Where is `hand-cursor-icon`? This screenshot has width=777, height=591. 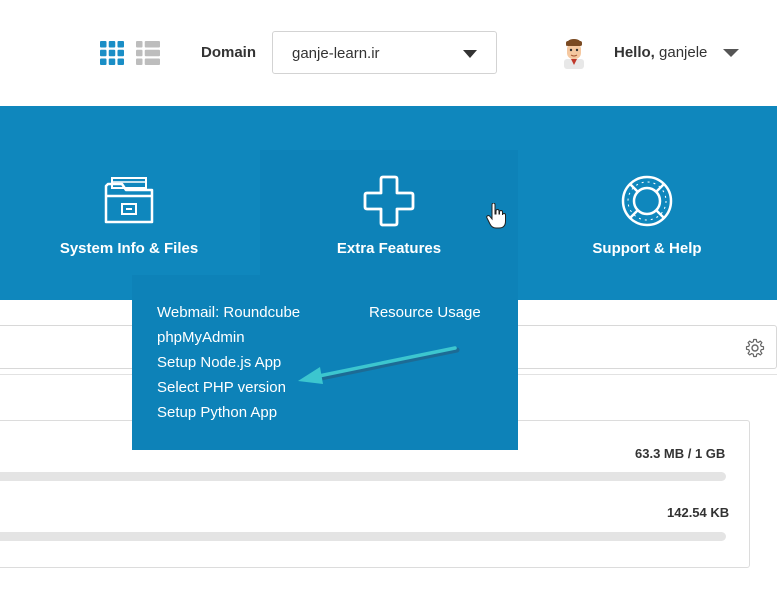
hand-cursor-icon is located at coordinates (496, 216).